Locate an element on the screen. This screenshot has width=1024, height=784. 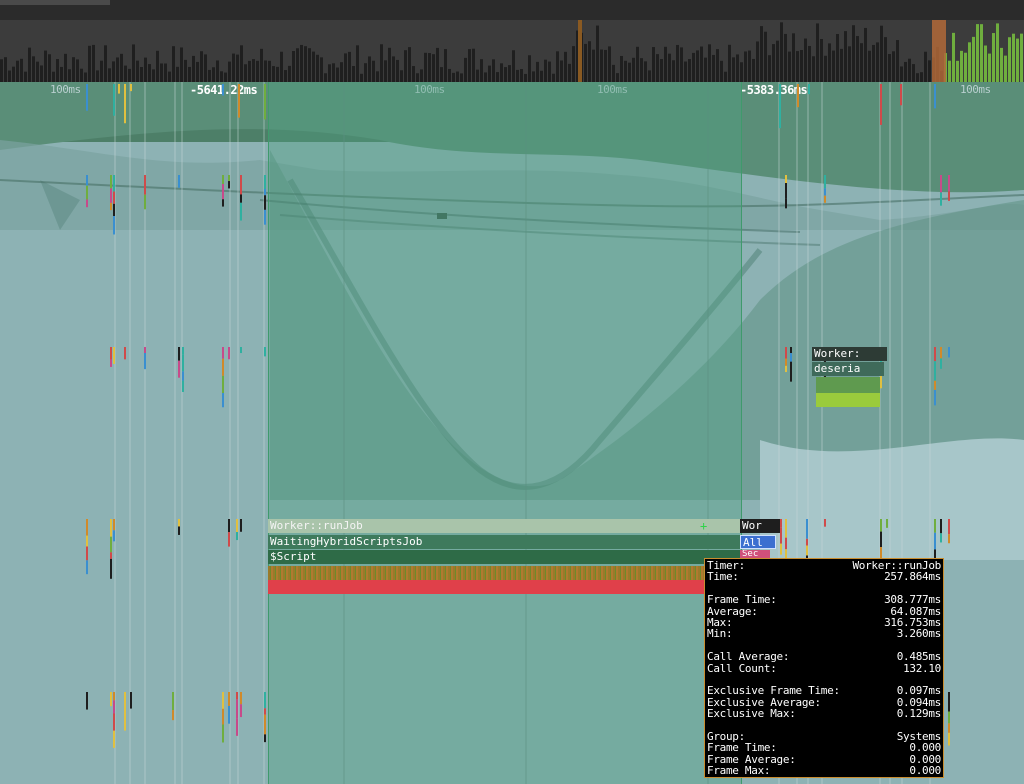
timer-bar-substeps is located at coordinates (488, 573).